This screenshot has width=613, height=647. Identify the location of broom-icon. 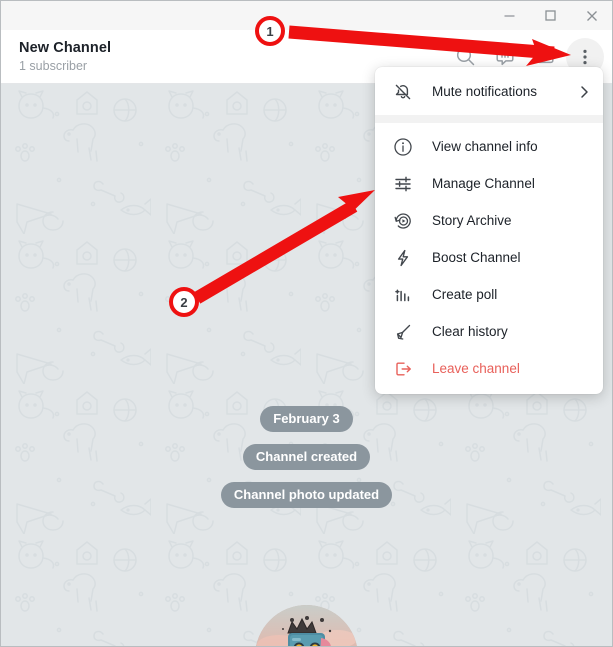
(403, 332).